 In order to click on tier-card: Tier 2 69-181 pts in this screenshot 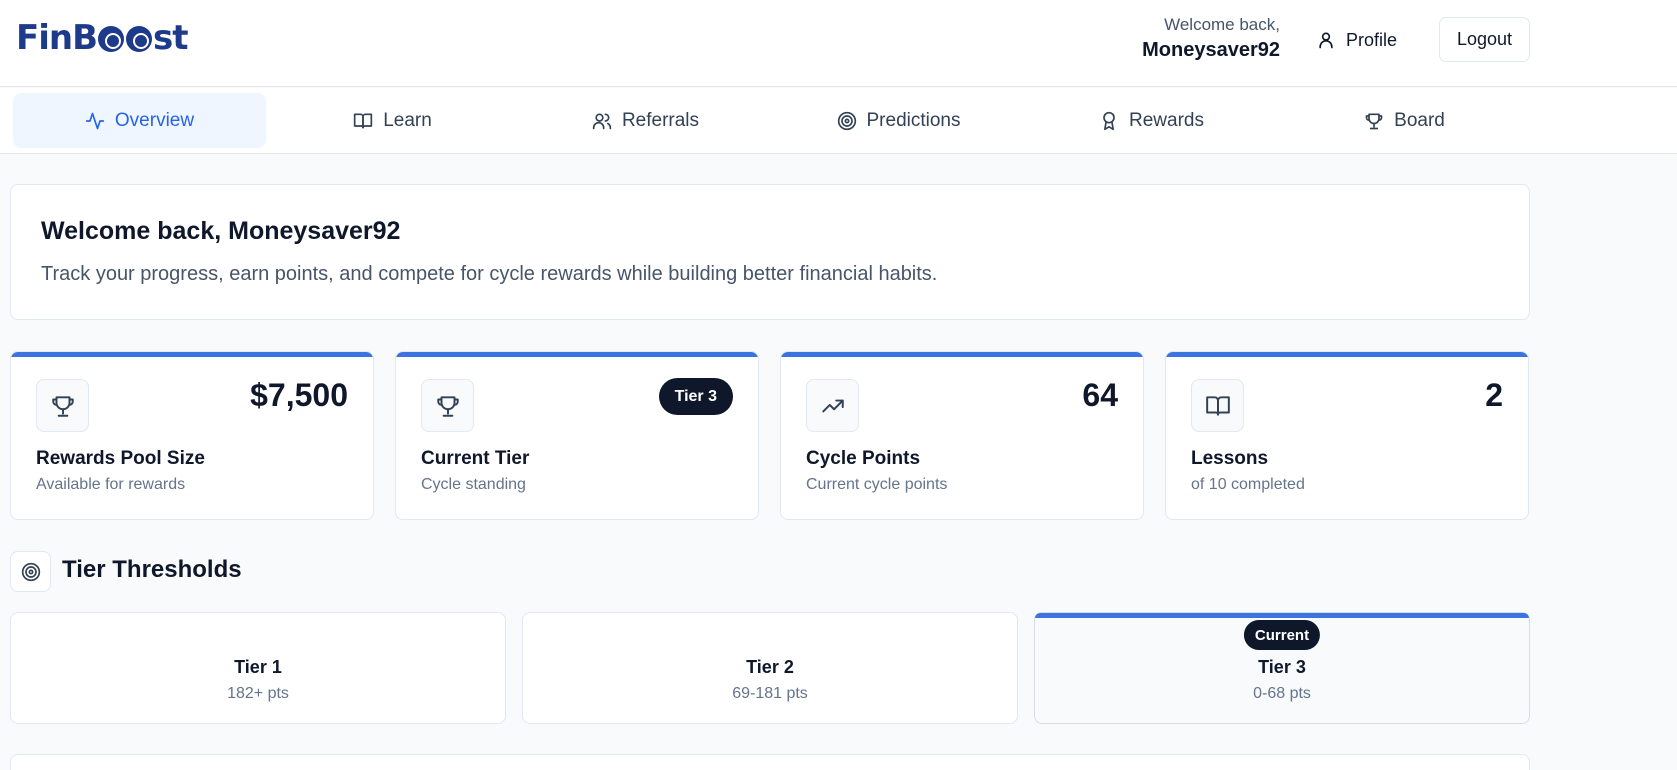, I will do `click(770, 668)`.